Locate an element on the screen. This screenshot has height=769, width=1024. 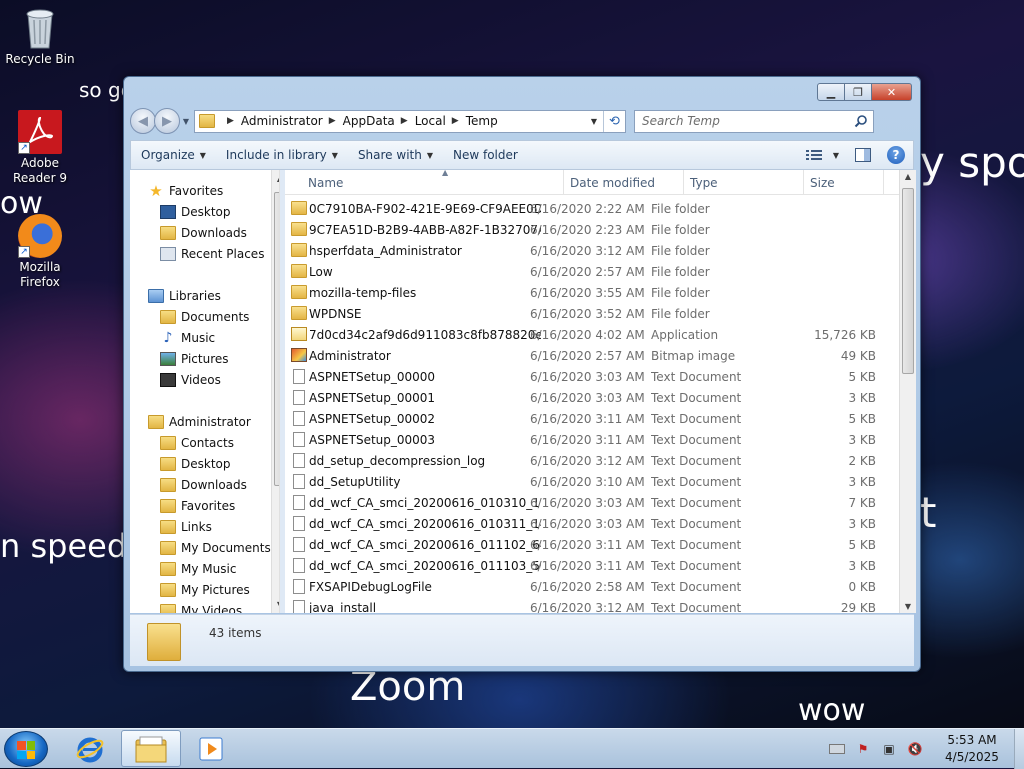
keyboard-icon is located at coordinates (837, 749).